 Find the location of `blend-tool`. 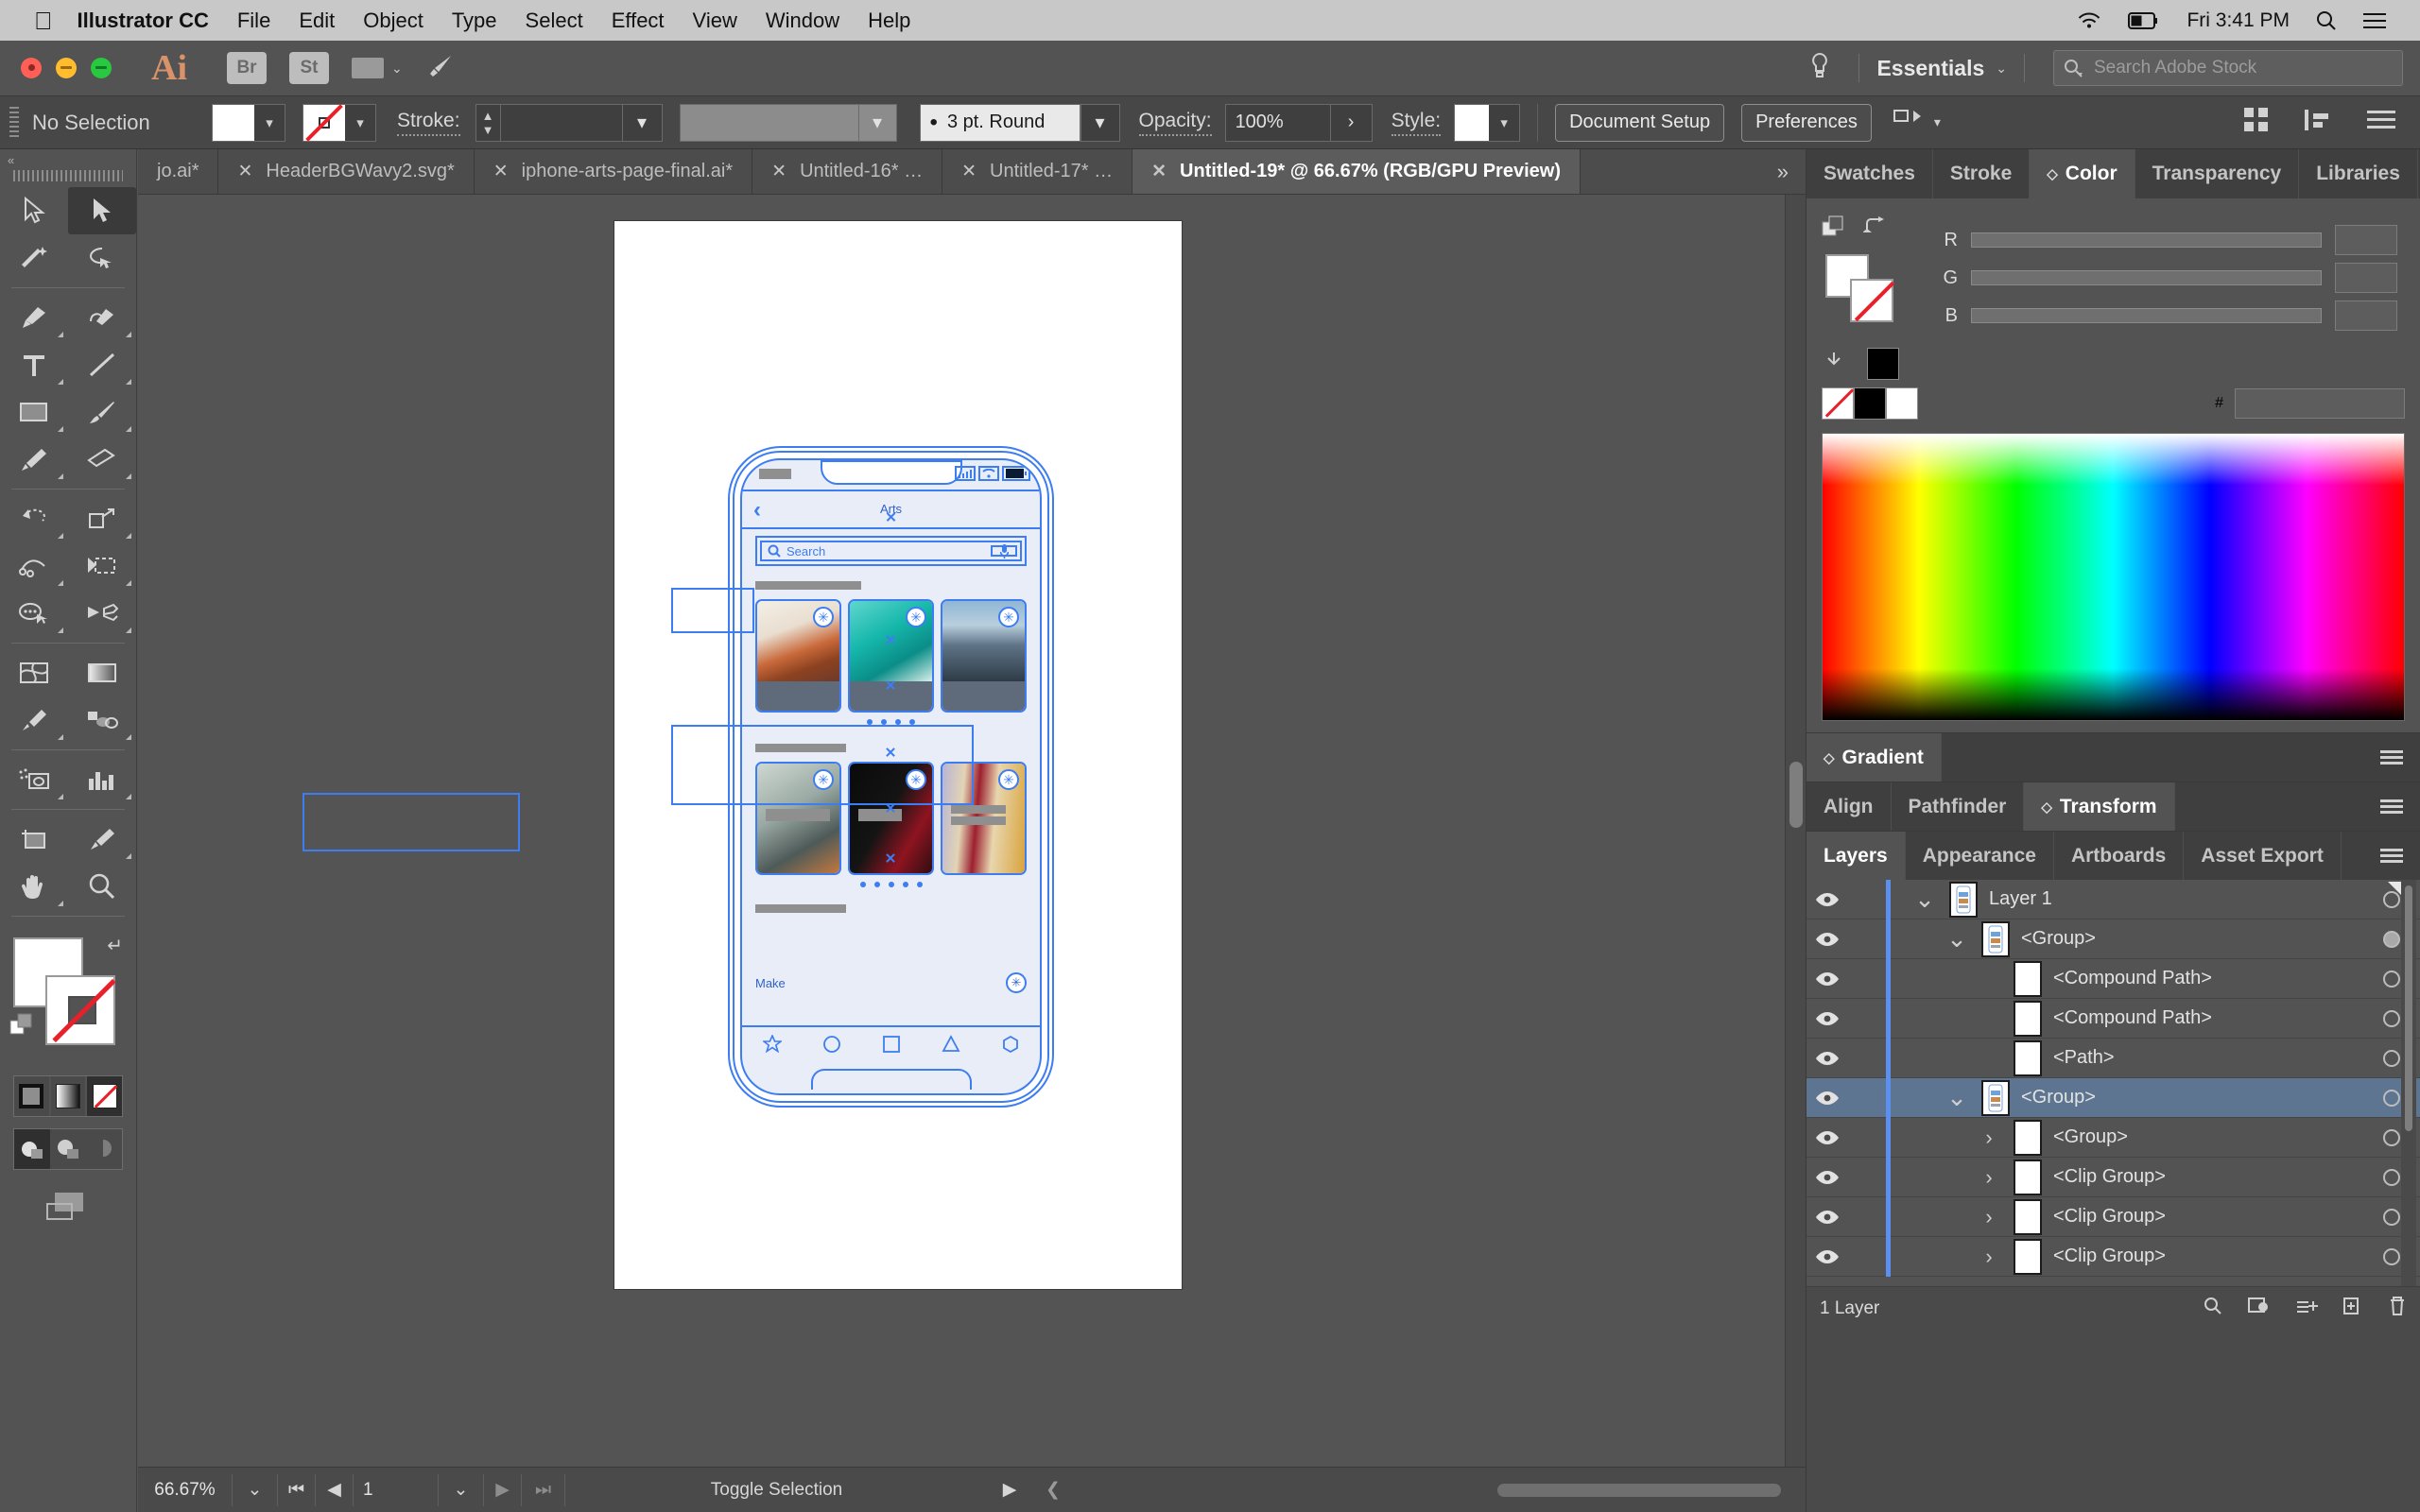

blend-tool is located at coordinates (102, 720).